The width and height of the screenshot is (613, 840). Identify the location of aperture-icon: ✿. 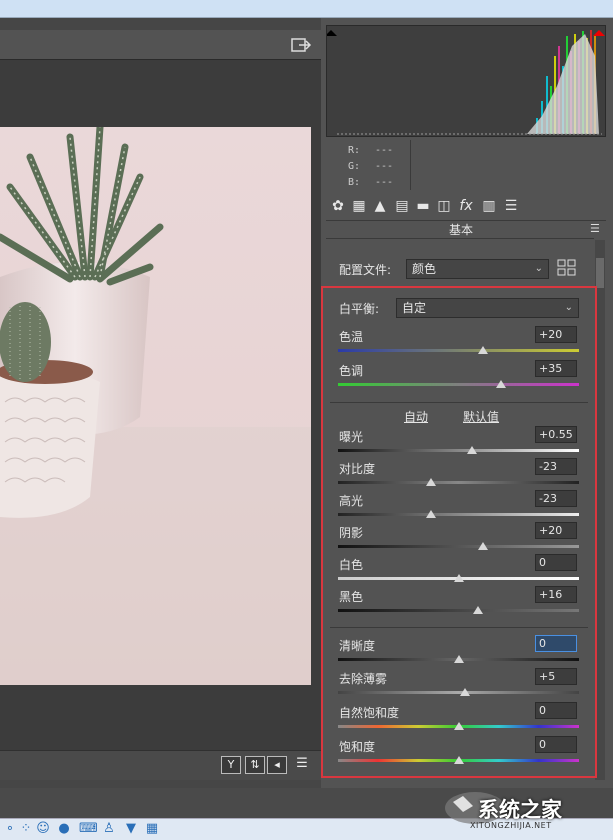
(338, 206).